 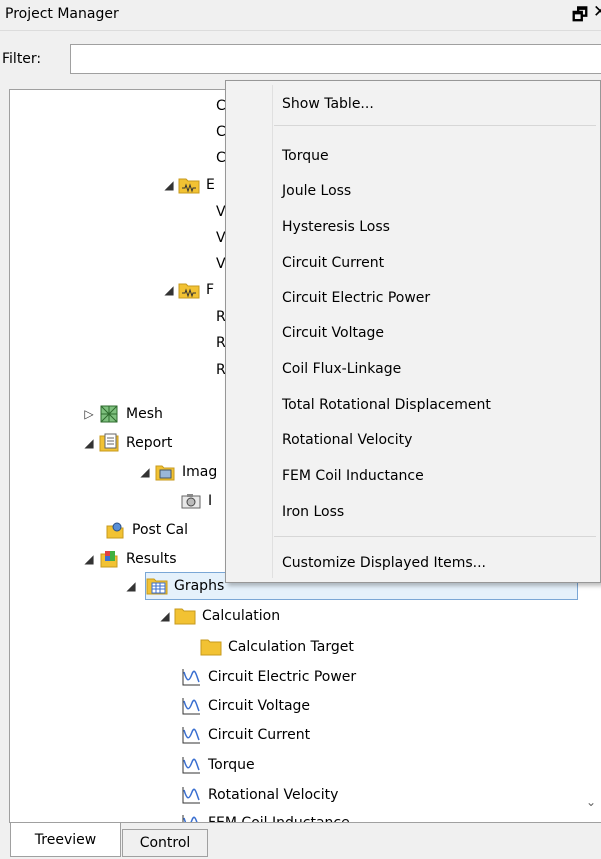 What do you see at coordinates (342, 369) in the screenshot?
I see `menu-item-label: Coil Flux-Linkage` at bounding box center [342, 369].